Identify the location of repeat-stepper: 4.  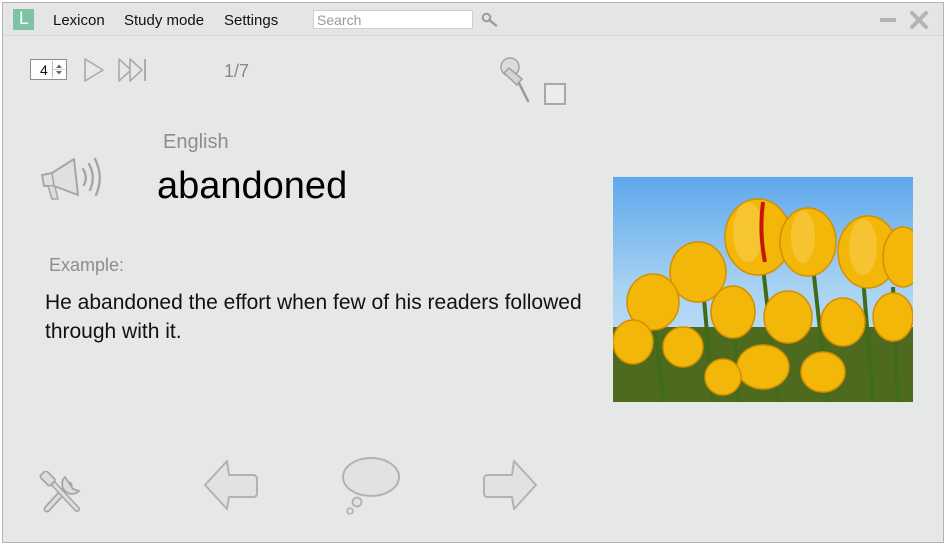
(48, 69).